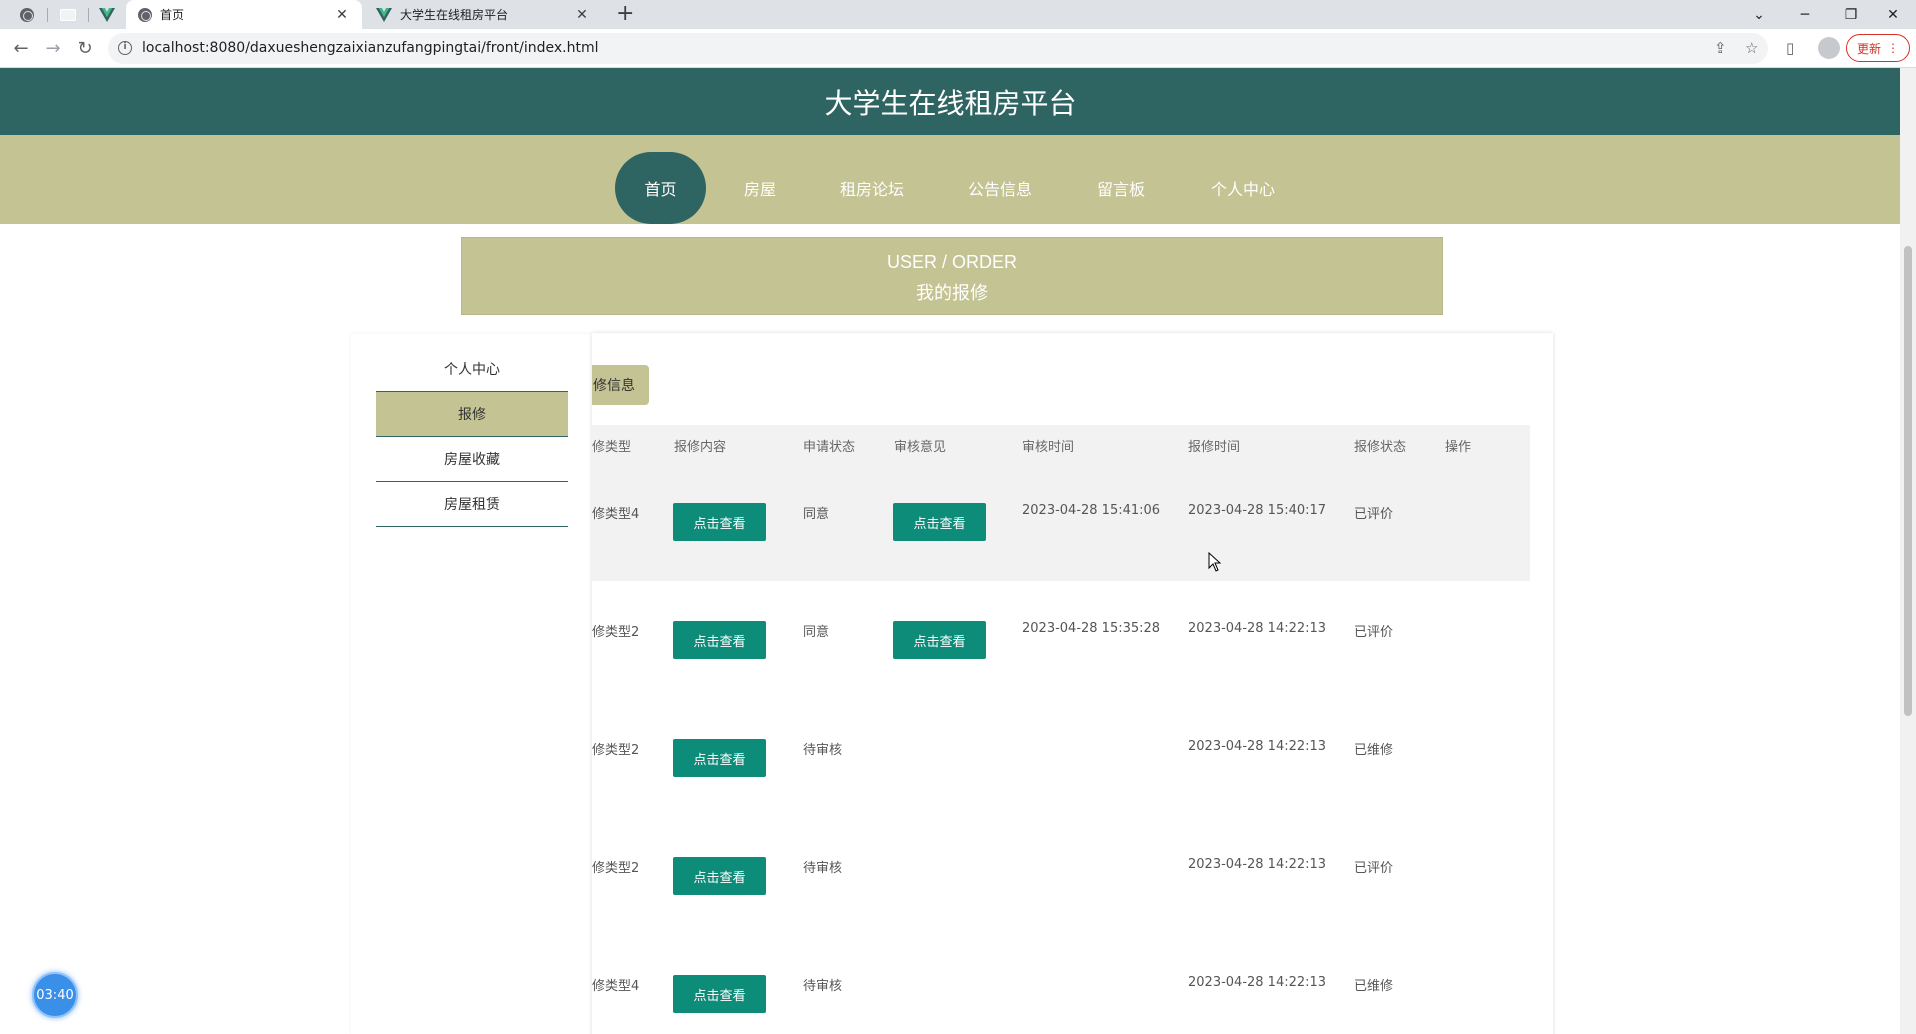 This screenshot has height=1034, width=1916. What do you see at coordinates (1851, 14) in the screenshot?
I see `restore-button: ❐` at bounding box center [1851, 14].